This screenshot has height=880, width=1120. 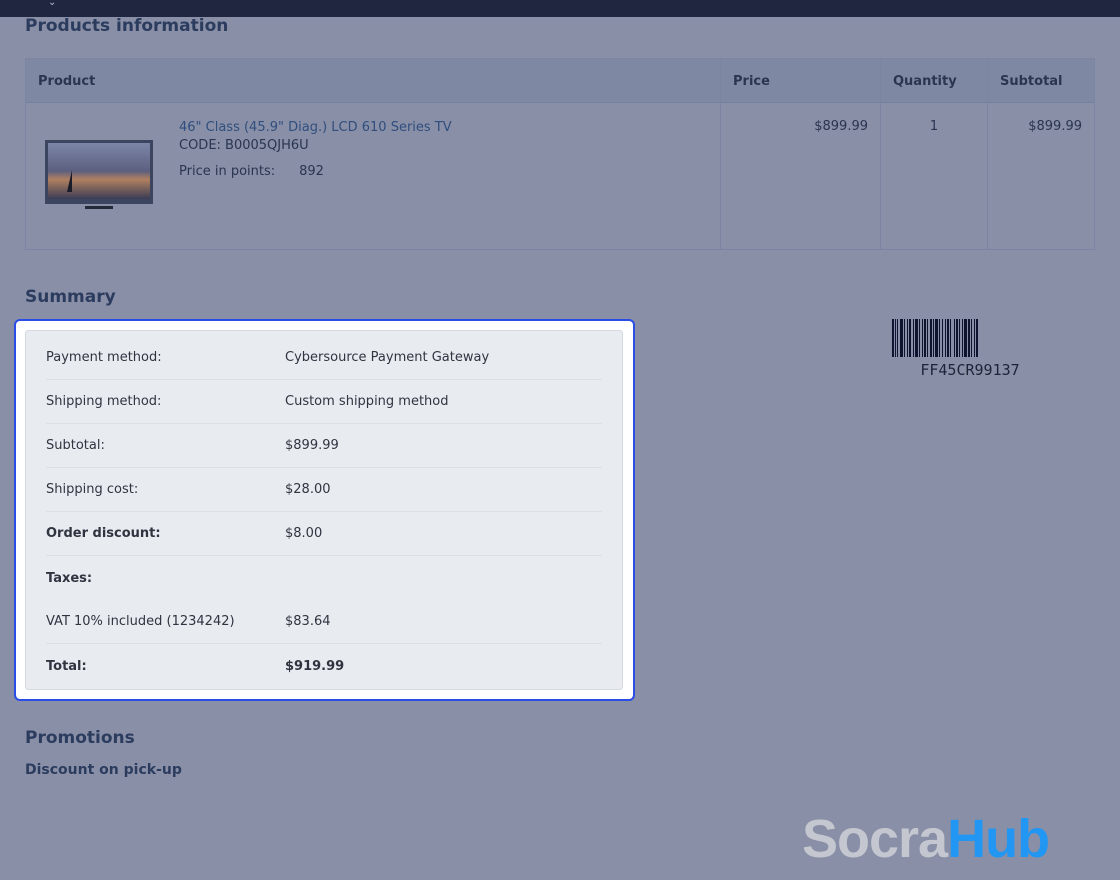 I want to click on col-quantity: Quantity, so click(x=934, y=80).